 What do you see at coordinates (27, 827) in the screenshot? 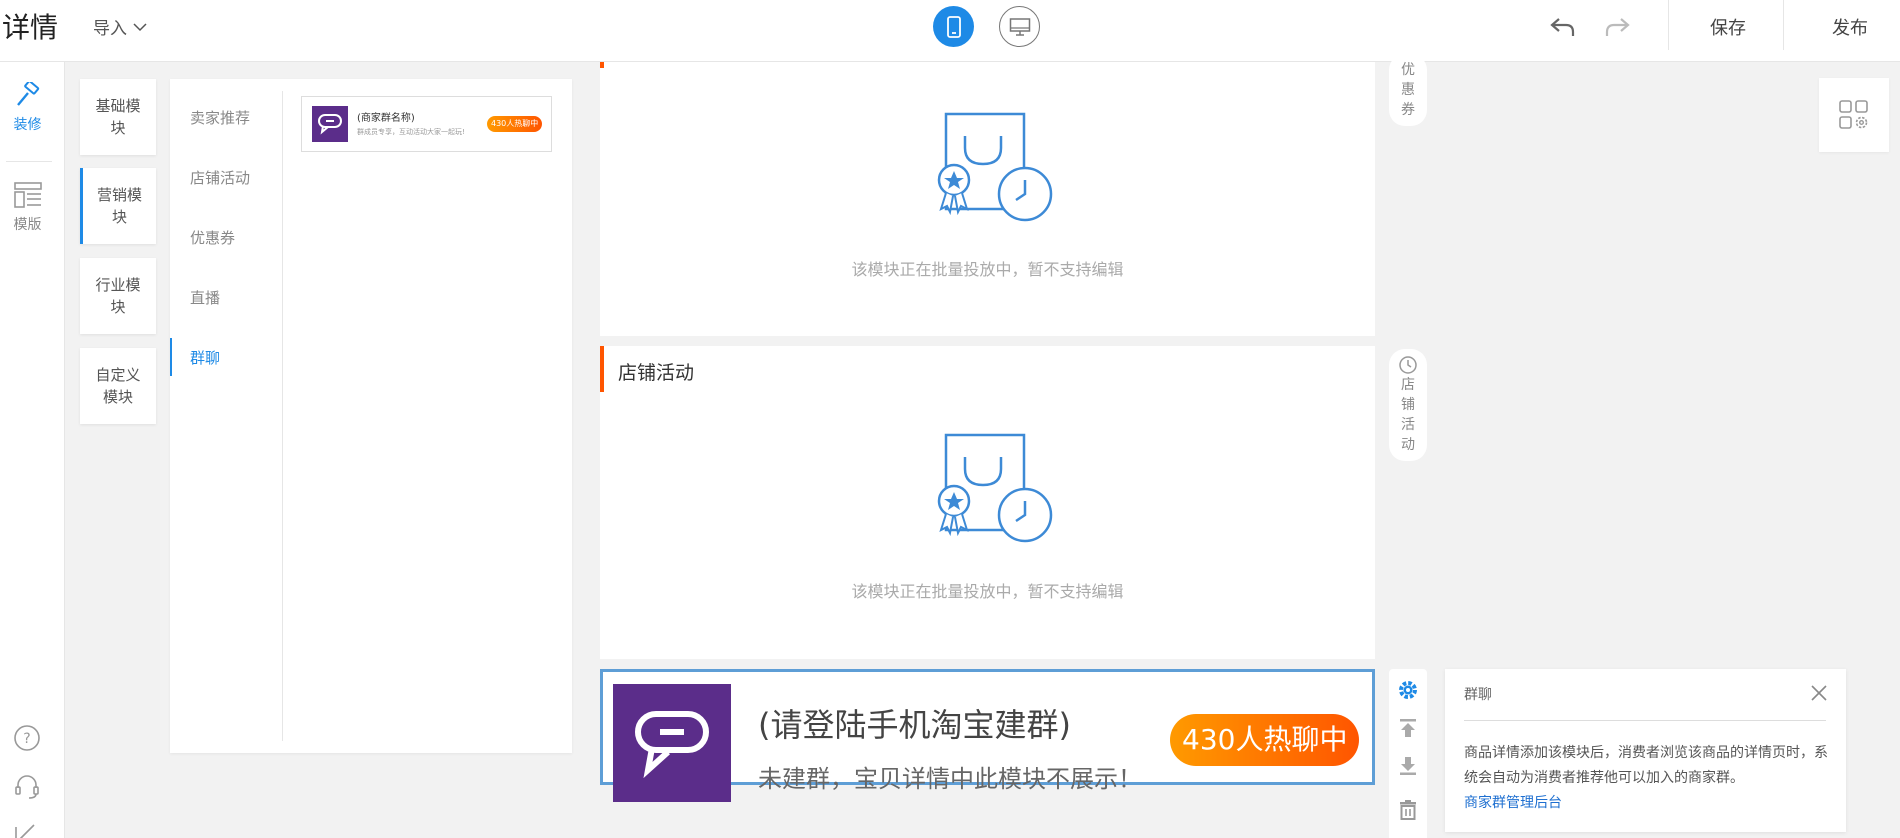
I see `edit-icon` at bounding box center [27, 827].